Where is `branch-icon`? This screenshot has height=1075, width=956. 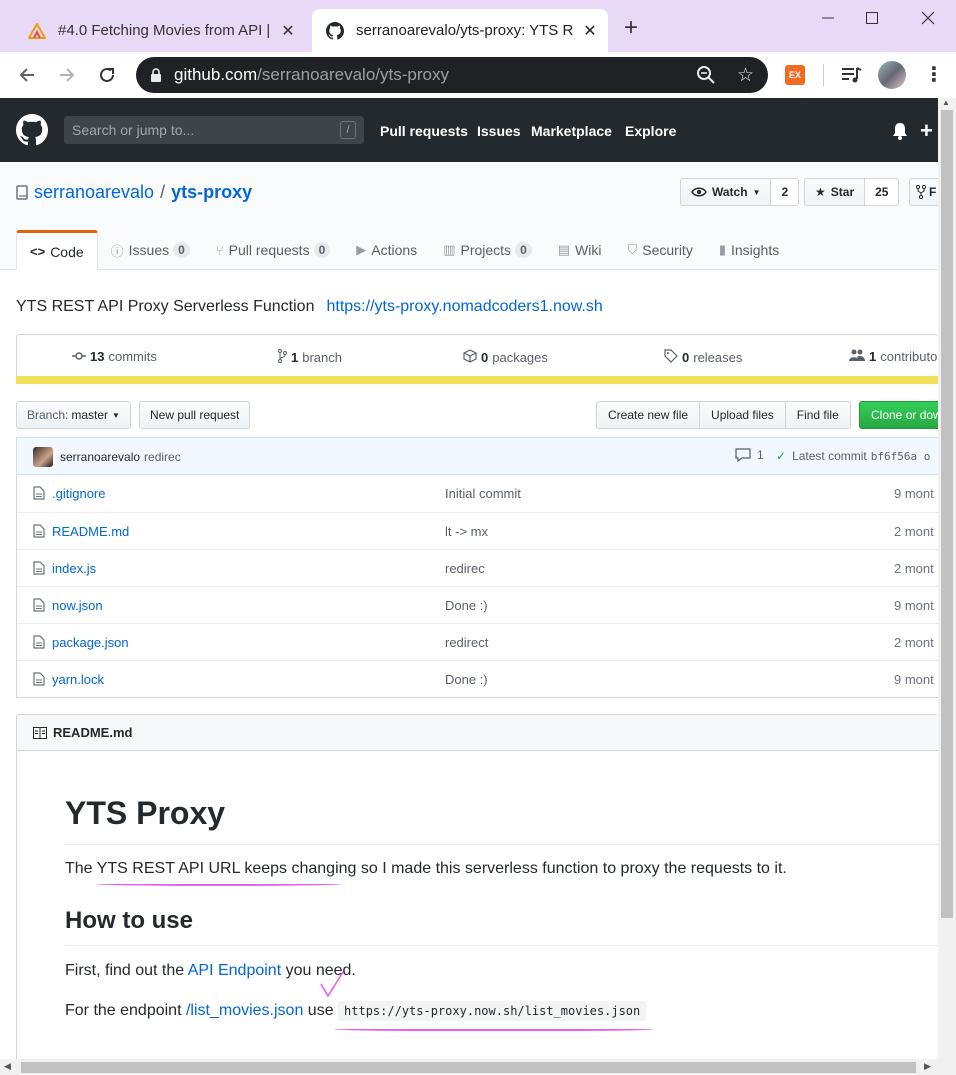 branch-icon is located at coordinates (282, 357).